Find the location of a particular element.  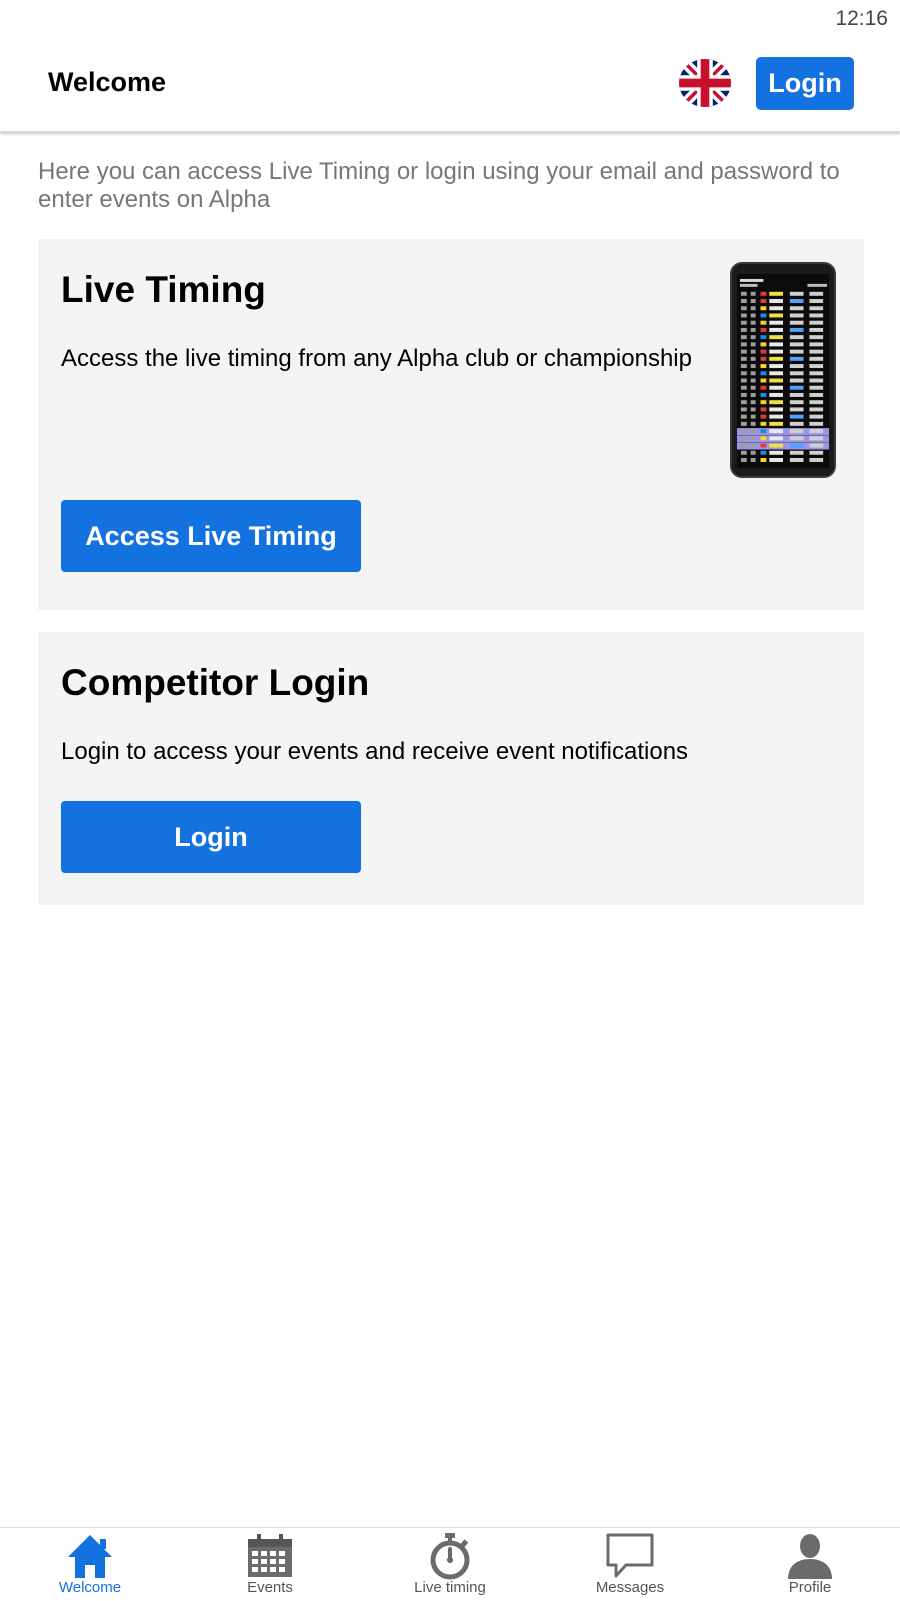

calendar-icon is located at coordinates (270, 1556).